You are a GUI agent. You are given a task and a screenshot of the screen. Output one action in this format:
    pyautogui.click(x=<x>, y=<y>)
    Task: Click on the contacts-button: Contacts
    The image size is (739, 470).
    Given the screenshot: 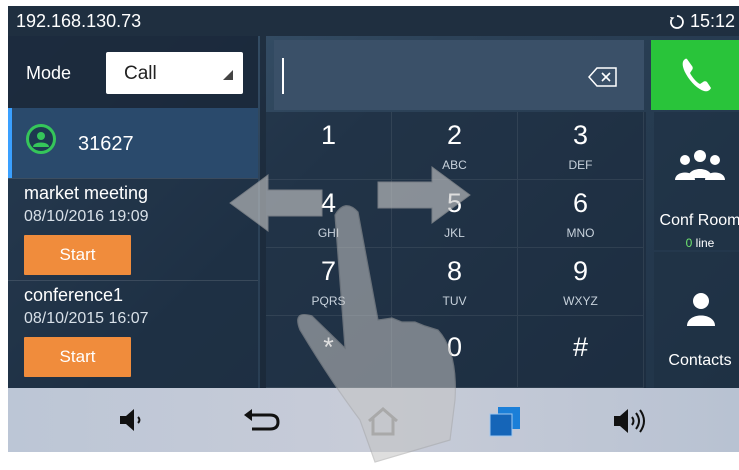 What is the action you would take?
    pyautogui.click(x=696, y=320)
    